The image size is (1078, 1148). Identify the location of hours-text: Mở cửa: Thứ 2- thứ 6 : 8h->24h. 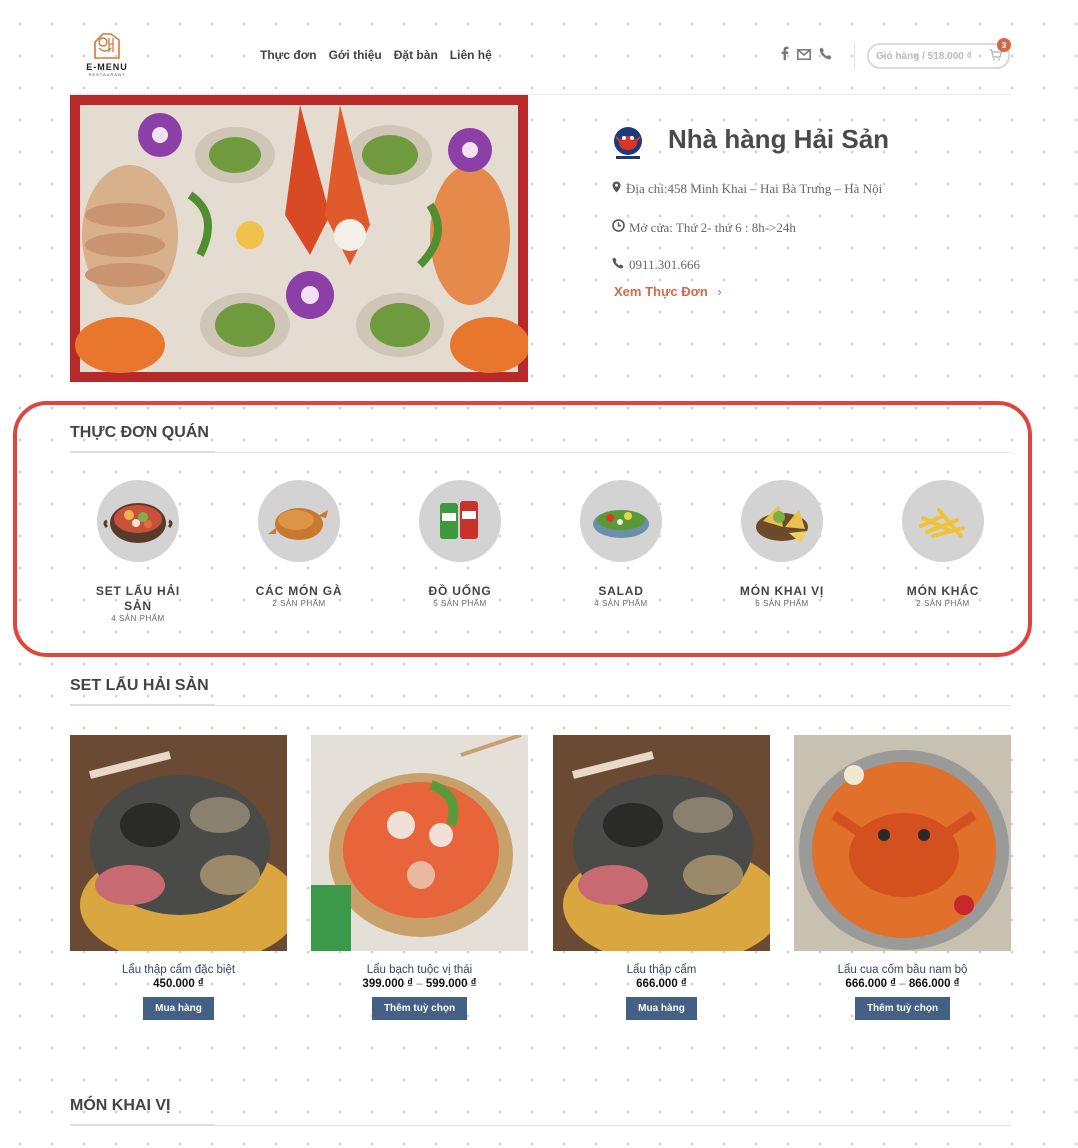
(712, 227).